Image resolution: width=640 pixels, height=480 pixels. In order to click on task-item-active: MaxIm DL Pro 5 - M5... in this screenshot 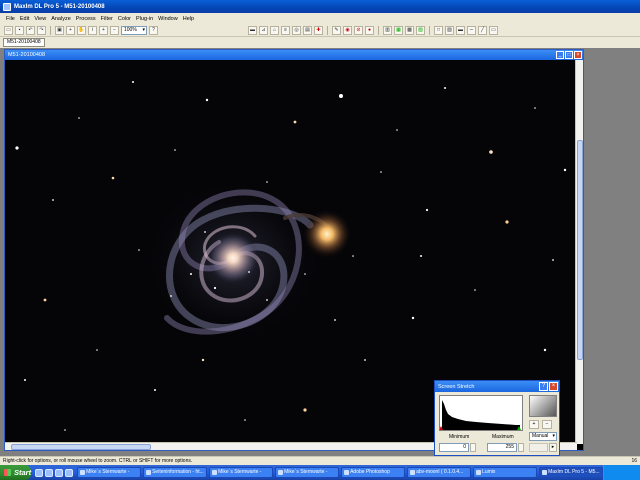, I will do `click(571, 472)`.